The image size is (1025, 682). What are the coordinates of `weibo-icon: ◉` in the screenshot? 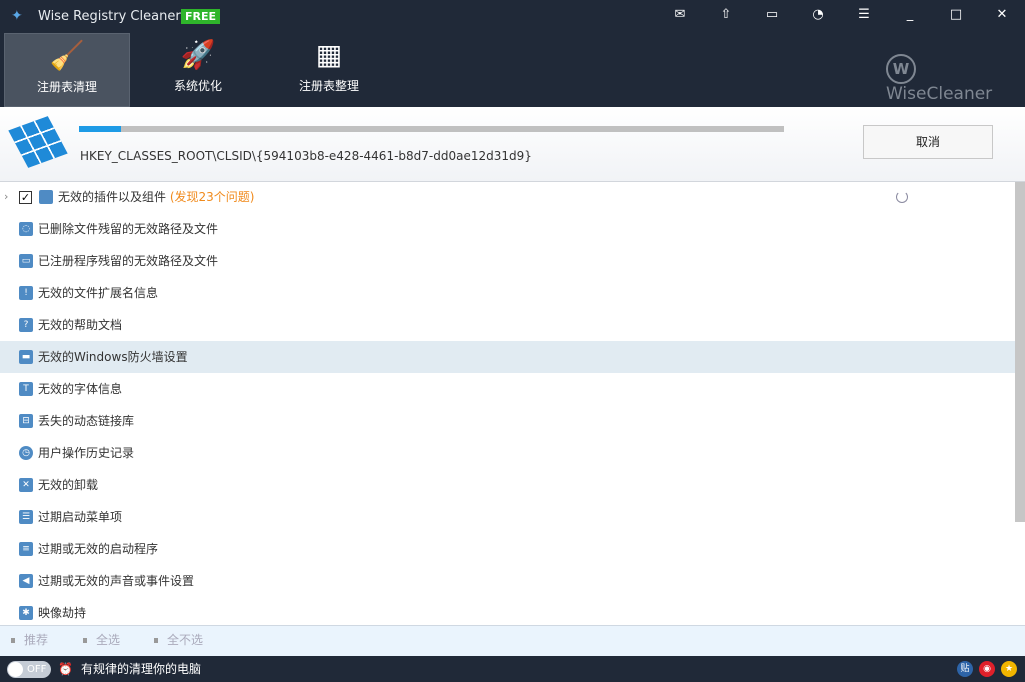 It's located at (987, 669).